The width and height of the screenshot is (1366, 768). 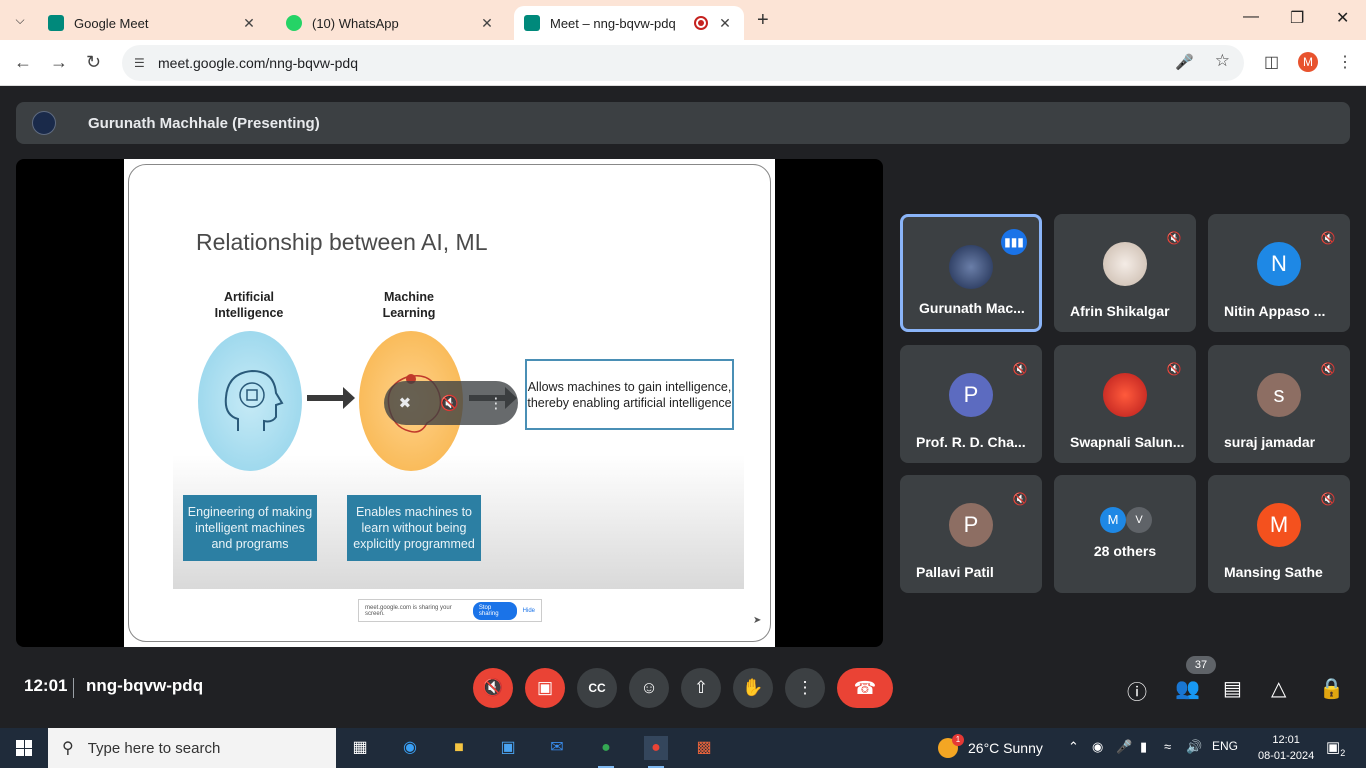 What do you see at coordinates (763, 20) in the screenshot?
I see `new-tab-button: +` at bounding box center [763, 20].